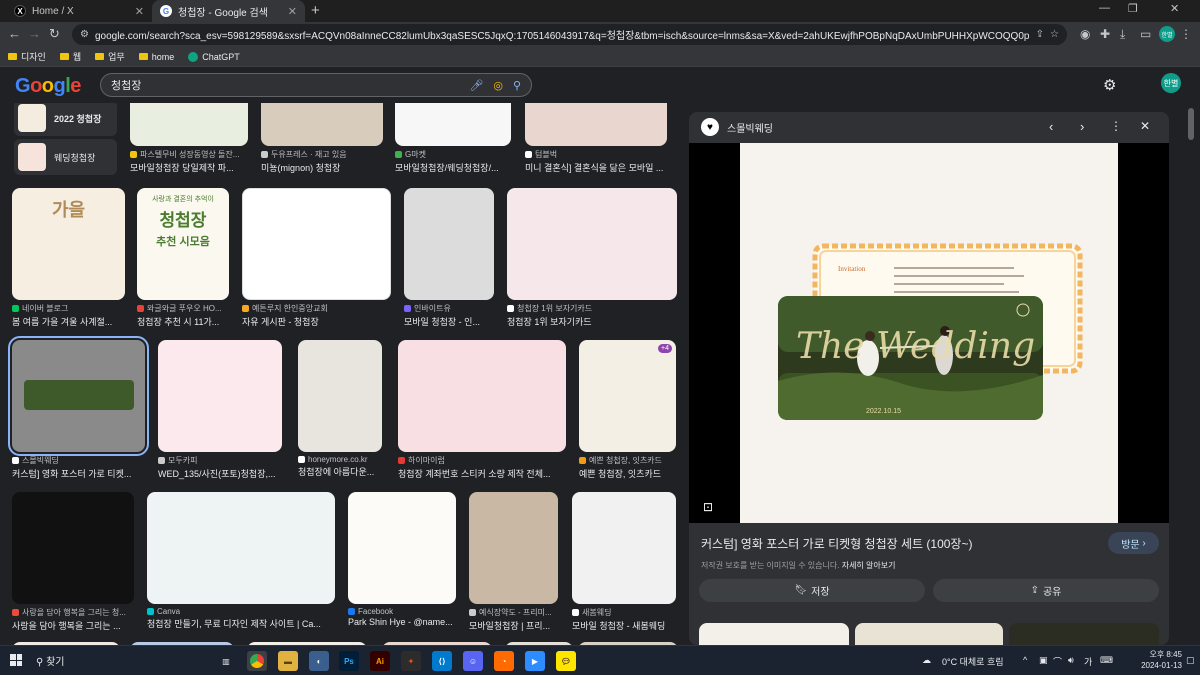 The height and width of the screenshot is (675, 1200). Describe the element at coordinates (228, 11) in the screenshot. I see `tab-google-search: G 청첩장 - Google 검색 ✕` at that location.